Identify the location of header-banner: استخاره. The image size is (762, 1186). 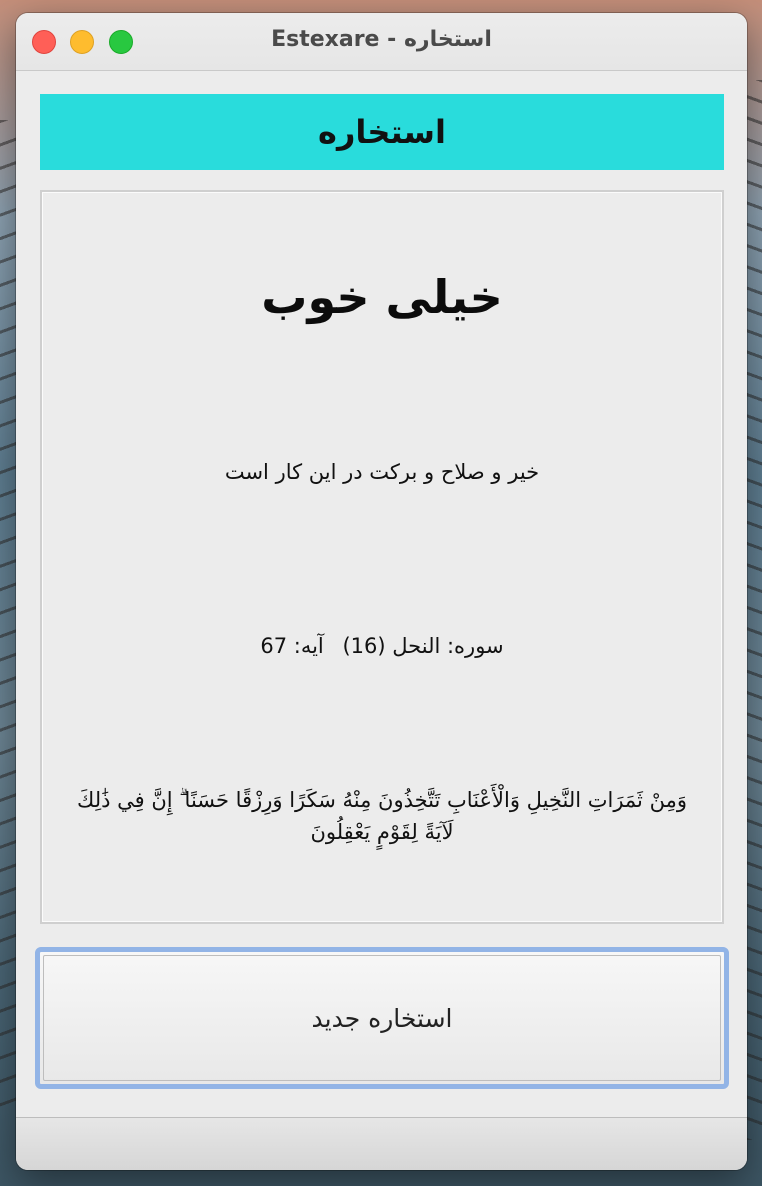
(382, 132).